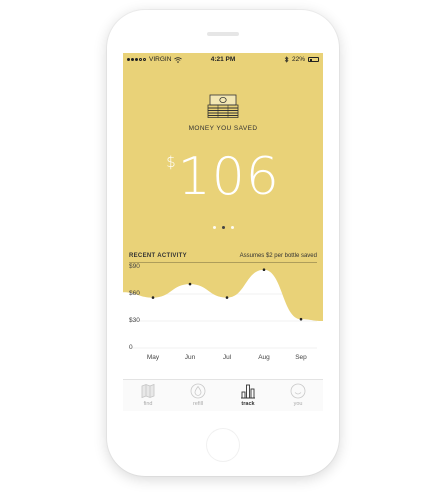 The height and width of the screenshot is (500, 430). Describe the element at coordinates (298, 404) in the screenshot. I see `tab-label: you` at that location.